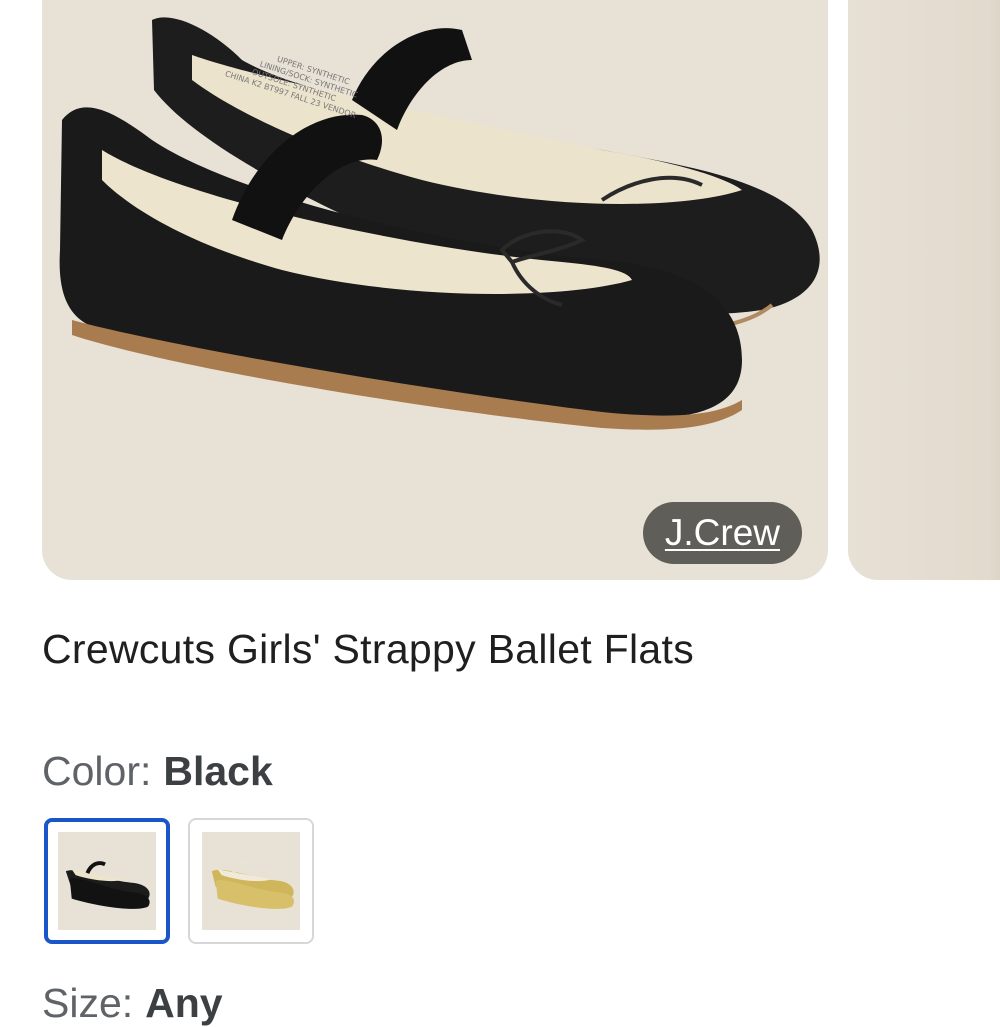 The width and height of the screenshot is (1000, 1027). I want to click on black-shoe-thumbnail, so click(107, 881).